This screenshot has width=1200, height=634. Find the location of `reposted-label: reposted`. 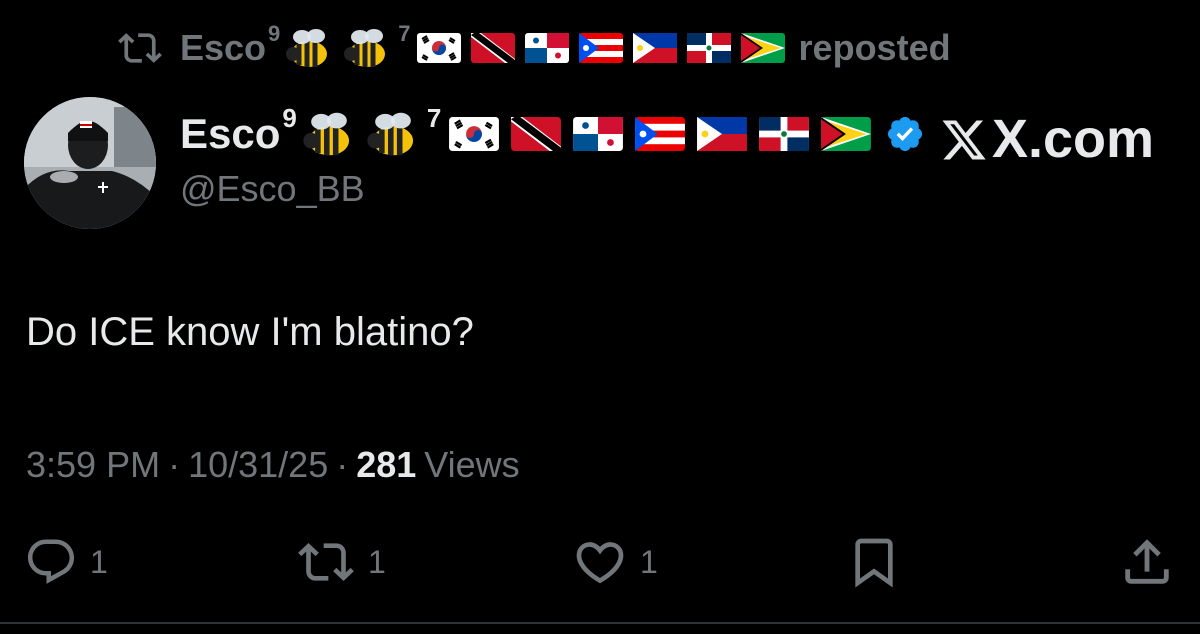

reposted-label: reposted is located at coordinates (874, 47).